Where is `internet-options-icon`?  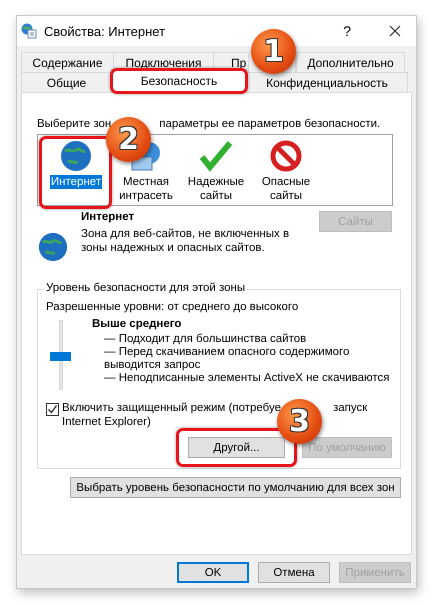
internet-options-icon is located at coordinates (29, 31).